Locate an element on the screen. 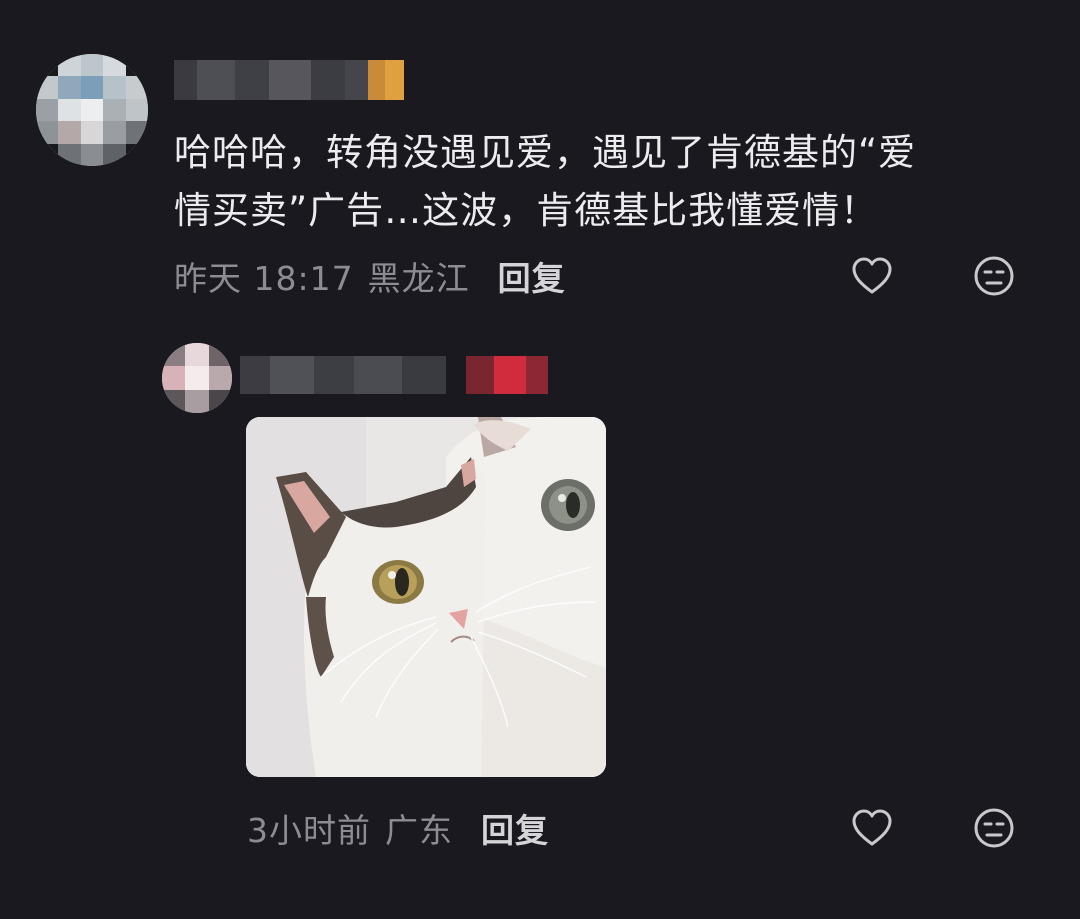  comment-meta: 昨天 18:17 黑龙江 回复 is located at coordinates (370, 276).